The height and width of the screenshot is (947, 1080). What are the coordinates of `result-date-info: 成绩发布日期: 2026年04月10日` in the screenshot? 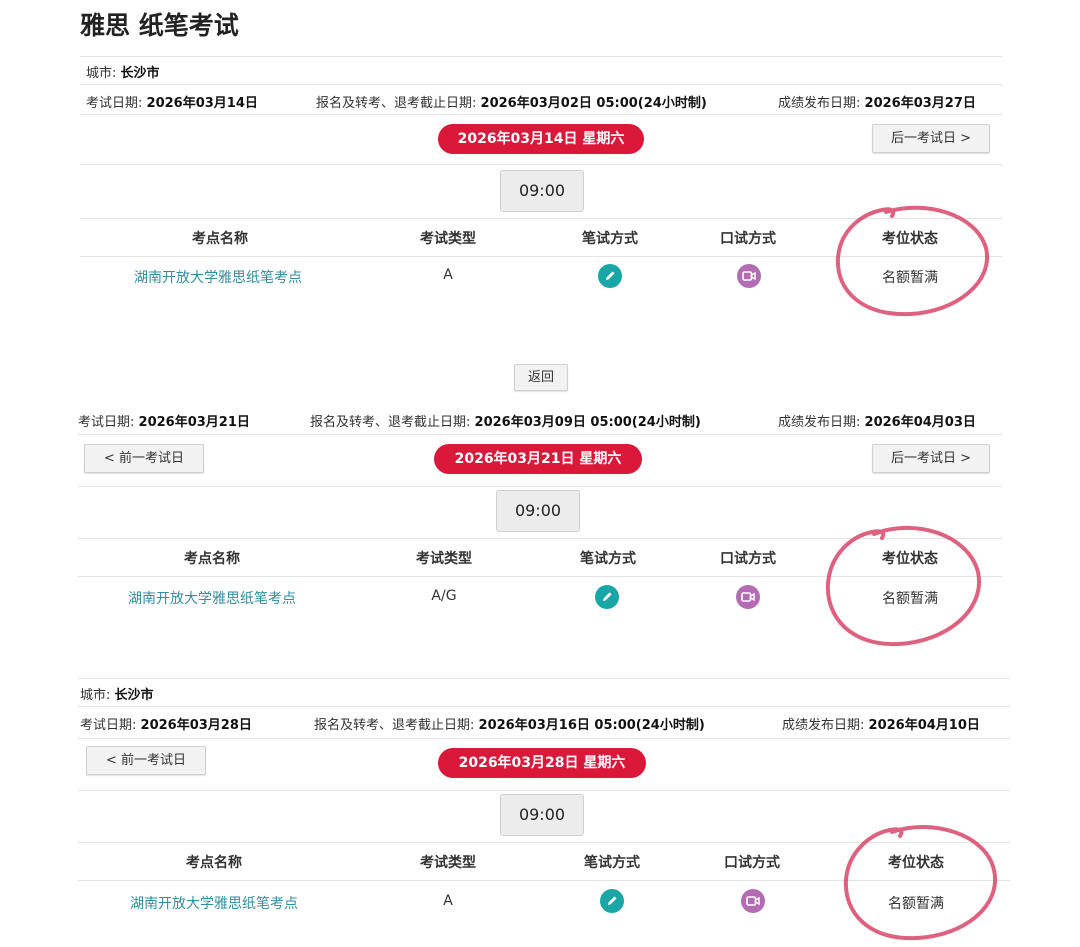 It's located at (881, 723).